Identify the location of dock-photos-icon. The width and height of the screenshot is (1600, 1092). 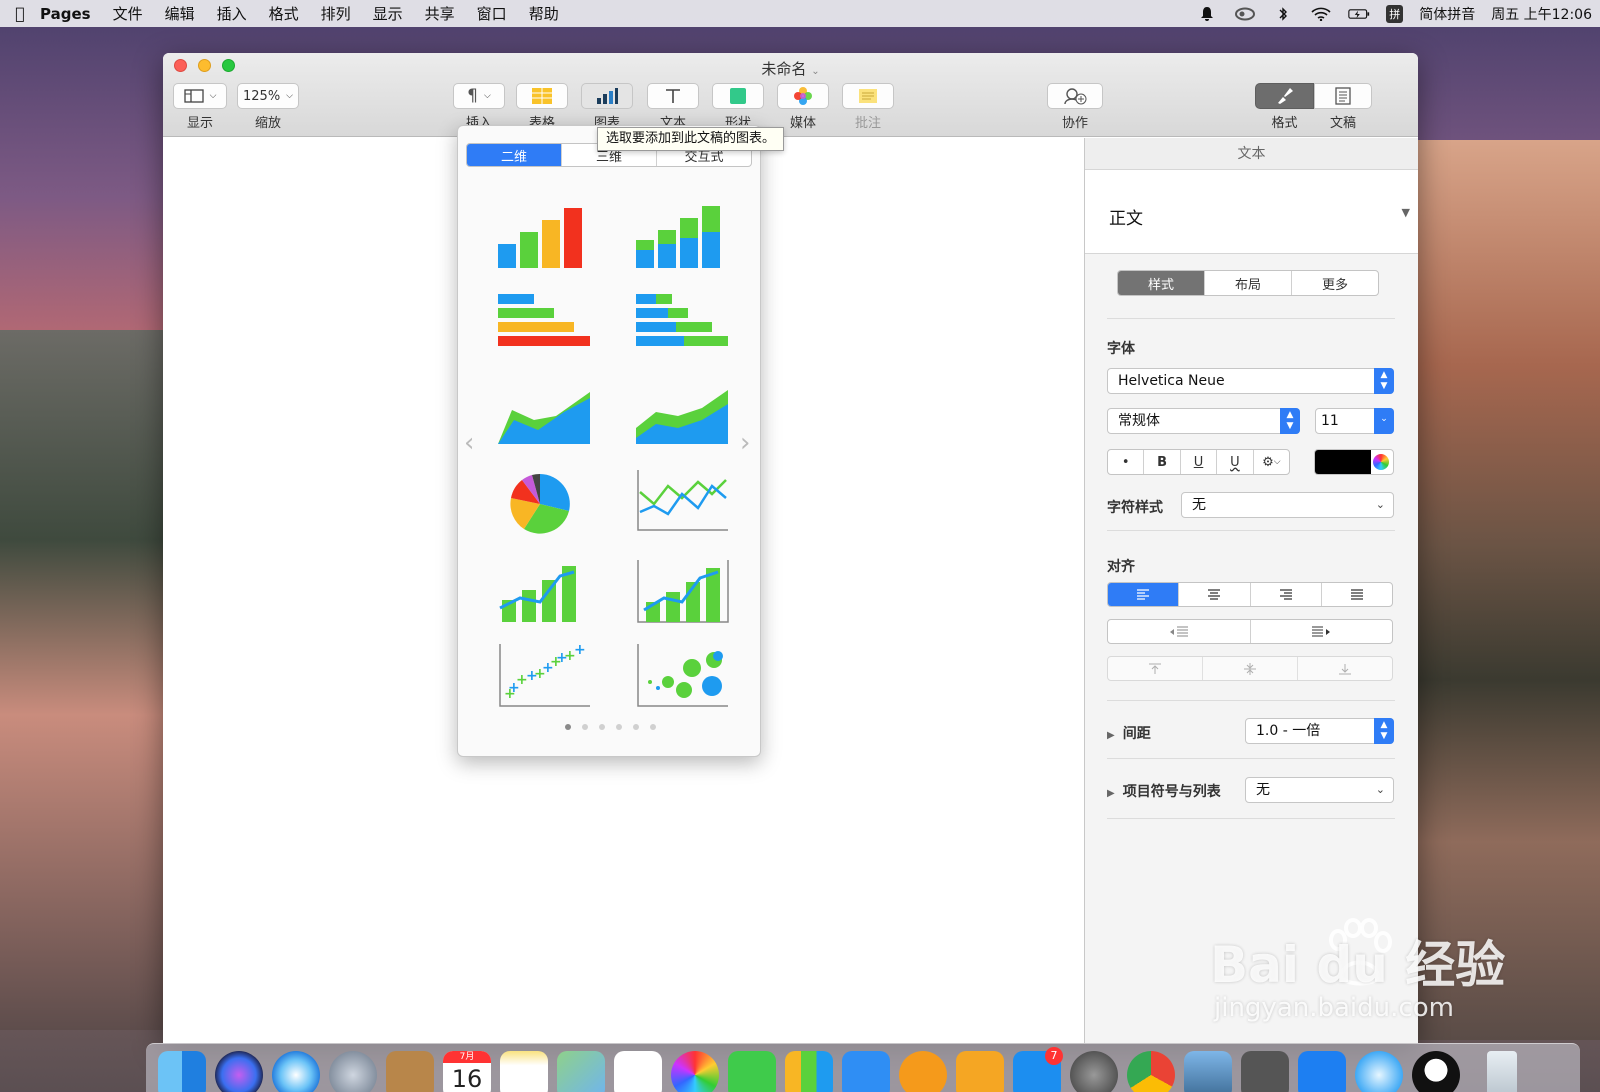
(695, 1071).